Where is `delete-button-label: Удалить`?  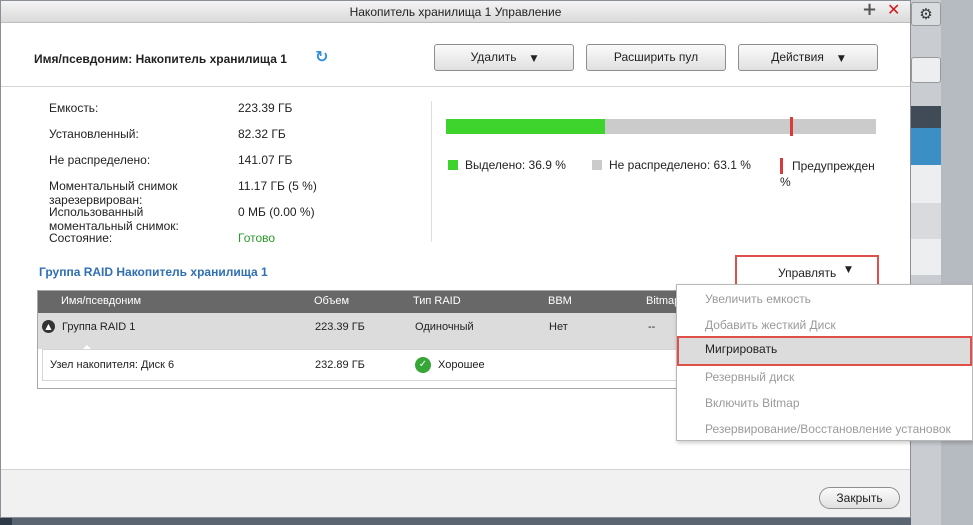 delete-button-label: Удалить is located at coordinates (493, 57).